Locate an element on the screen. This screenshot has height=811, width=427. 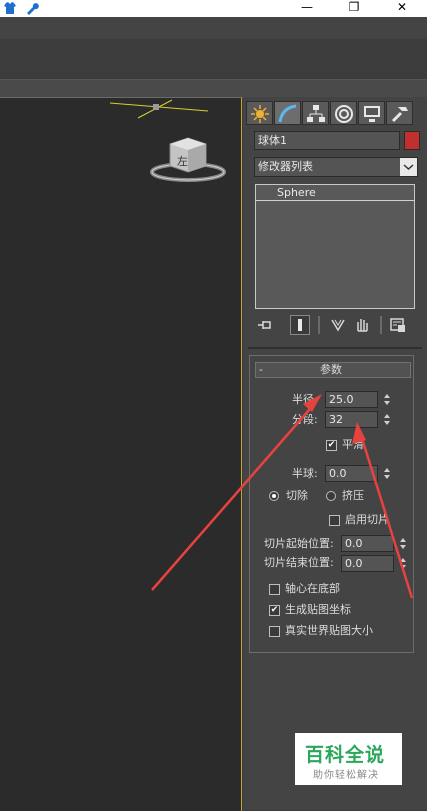
watermark-logo: 百科全说 助你轻松解决 is located at coordinates (348, 759).